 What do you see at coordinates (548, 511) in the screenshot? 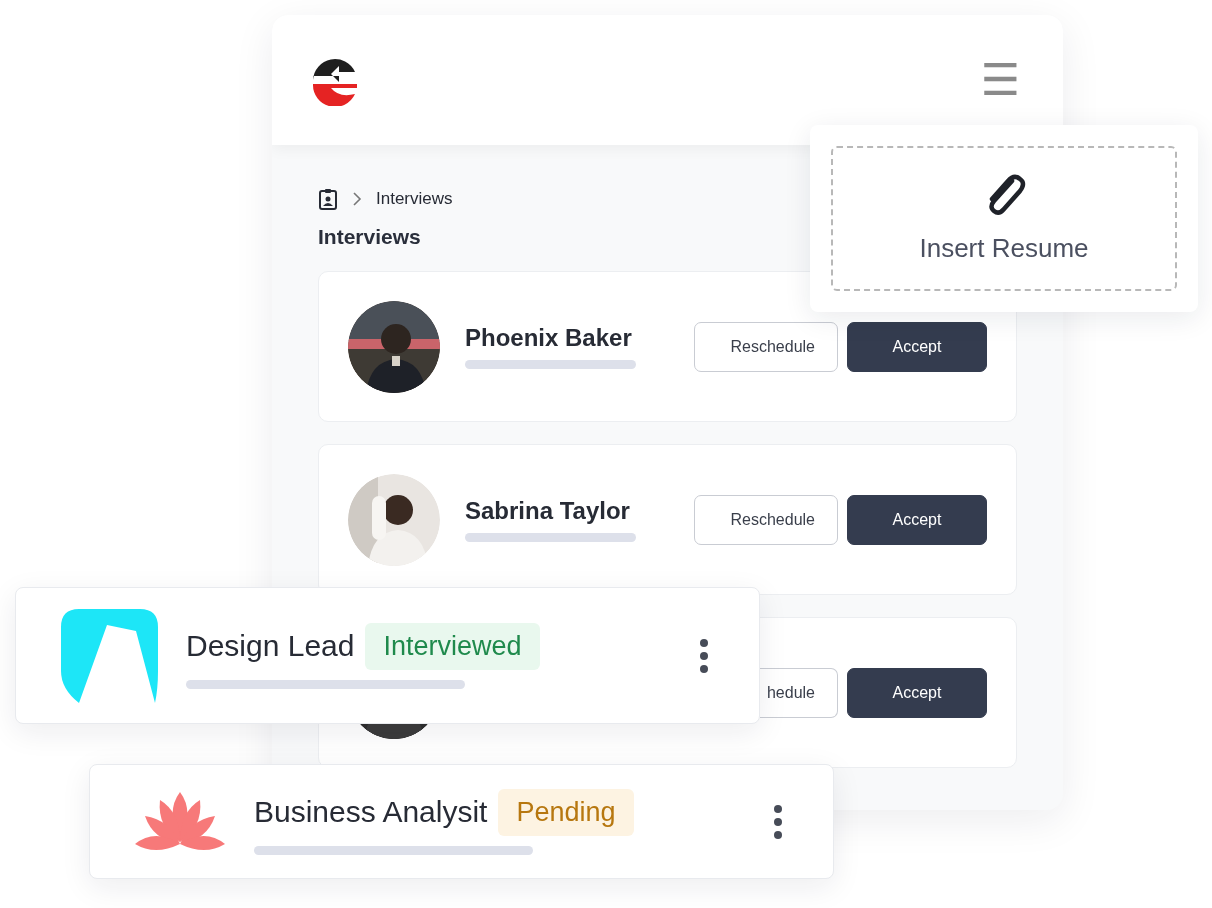
I see `candidate-name: Sabrina Taylor` at bounding box center [548, 511].